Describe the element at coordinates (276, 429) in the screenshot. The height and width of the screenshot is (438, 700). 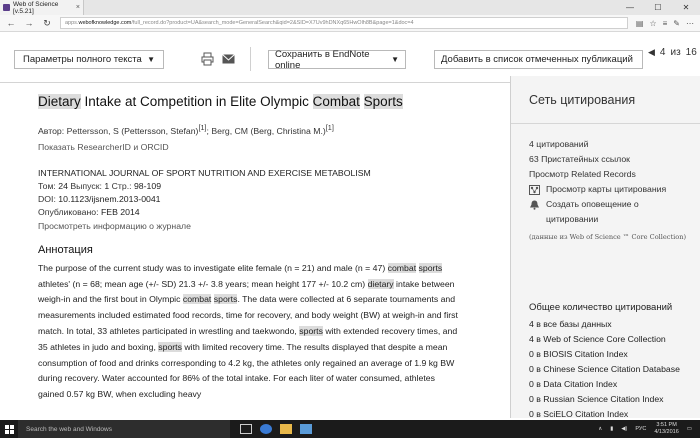
I see `taskbar-apps` at that location.